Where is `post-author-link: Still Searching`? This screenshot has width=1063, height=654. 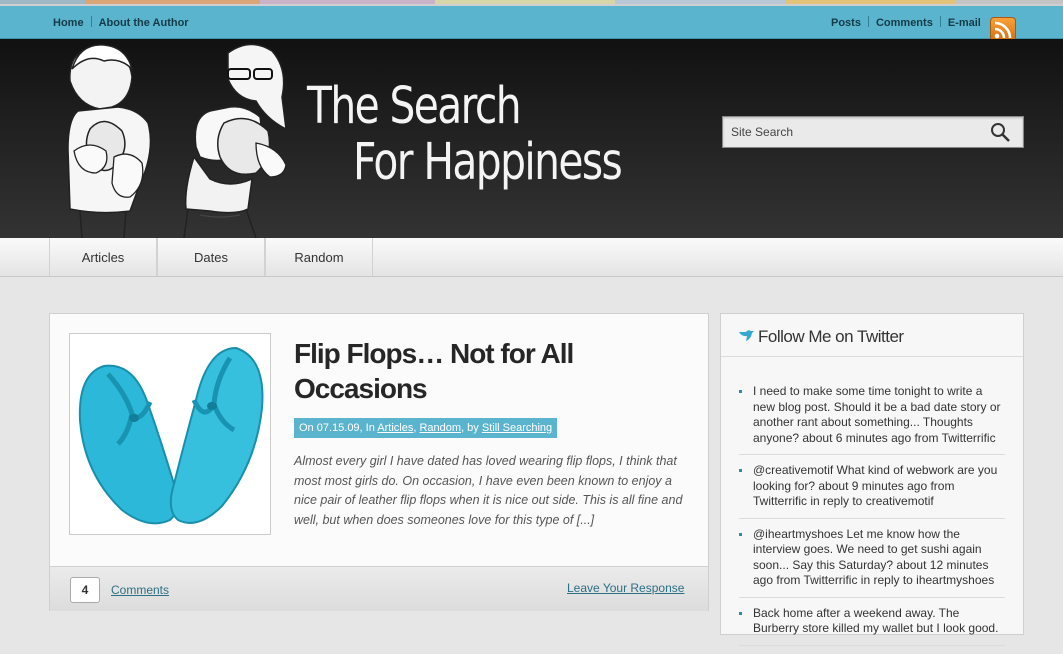 post-author-link: Still Searching is located at coordinates (517, 428).